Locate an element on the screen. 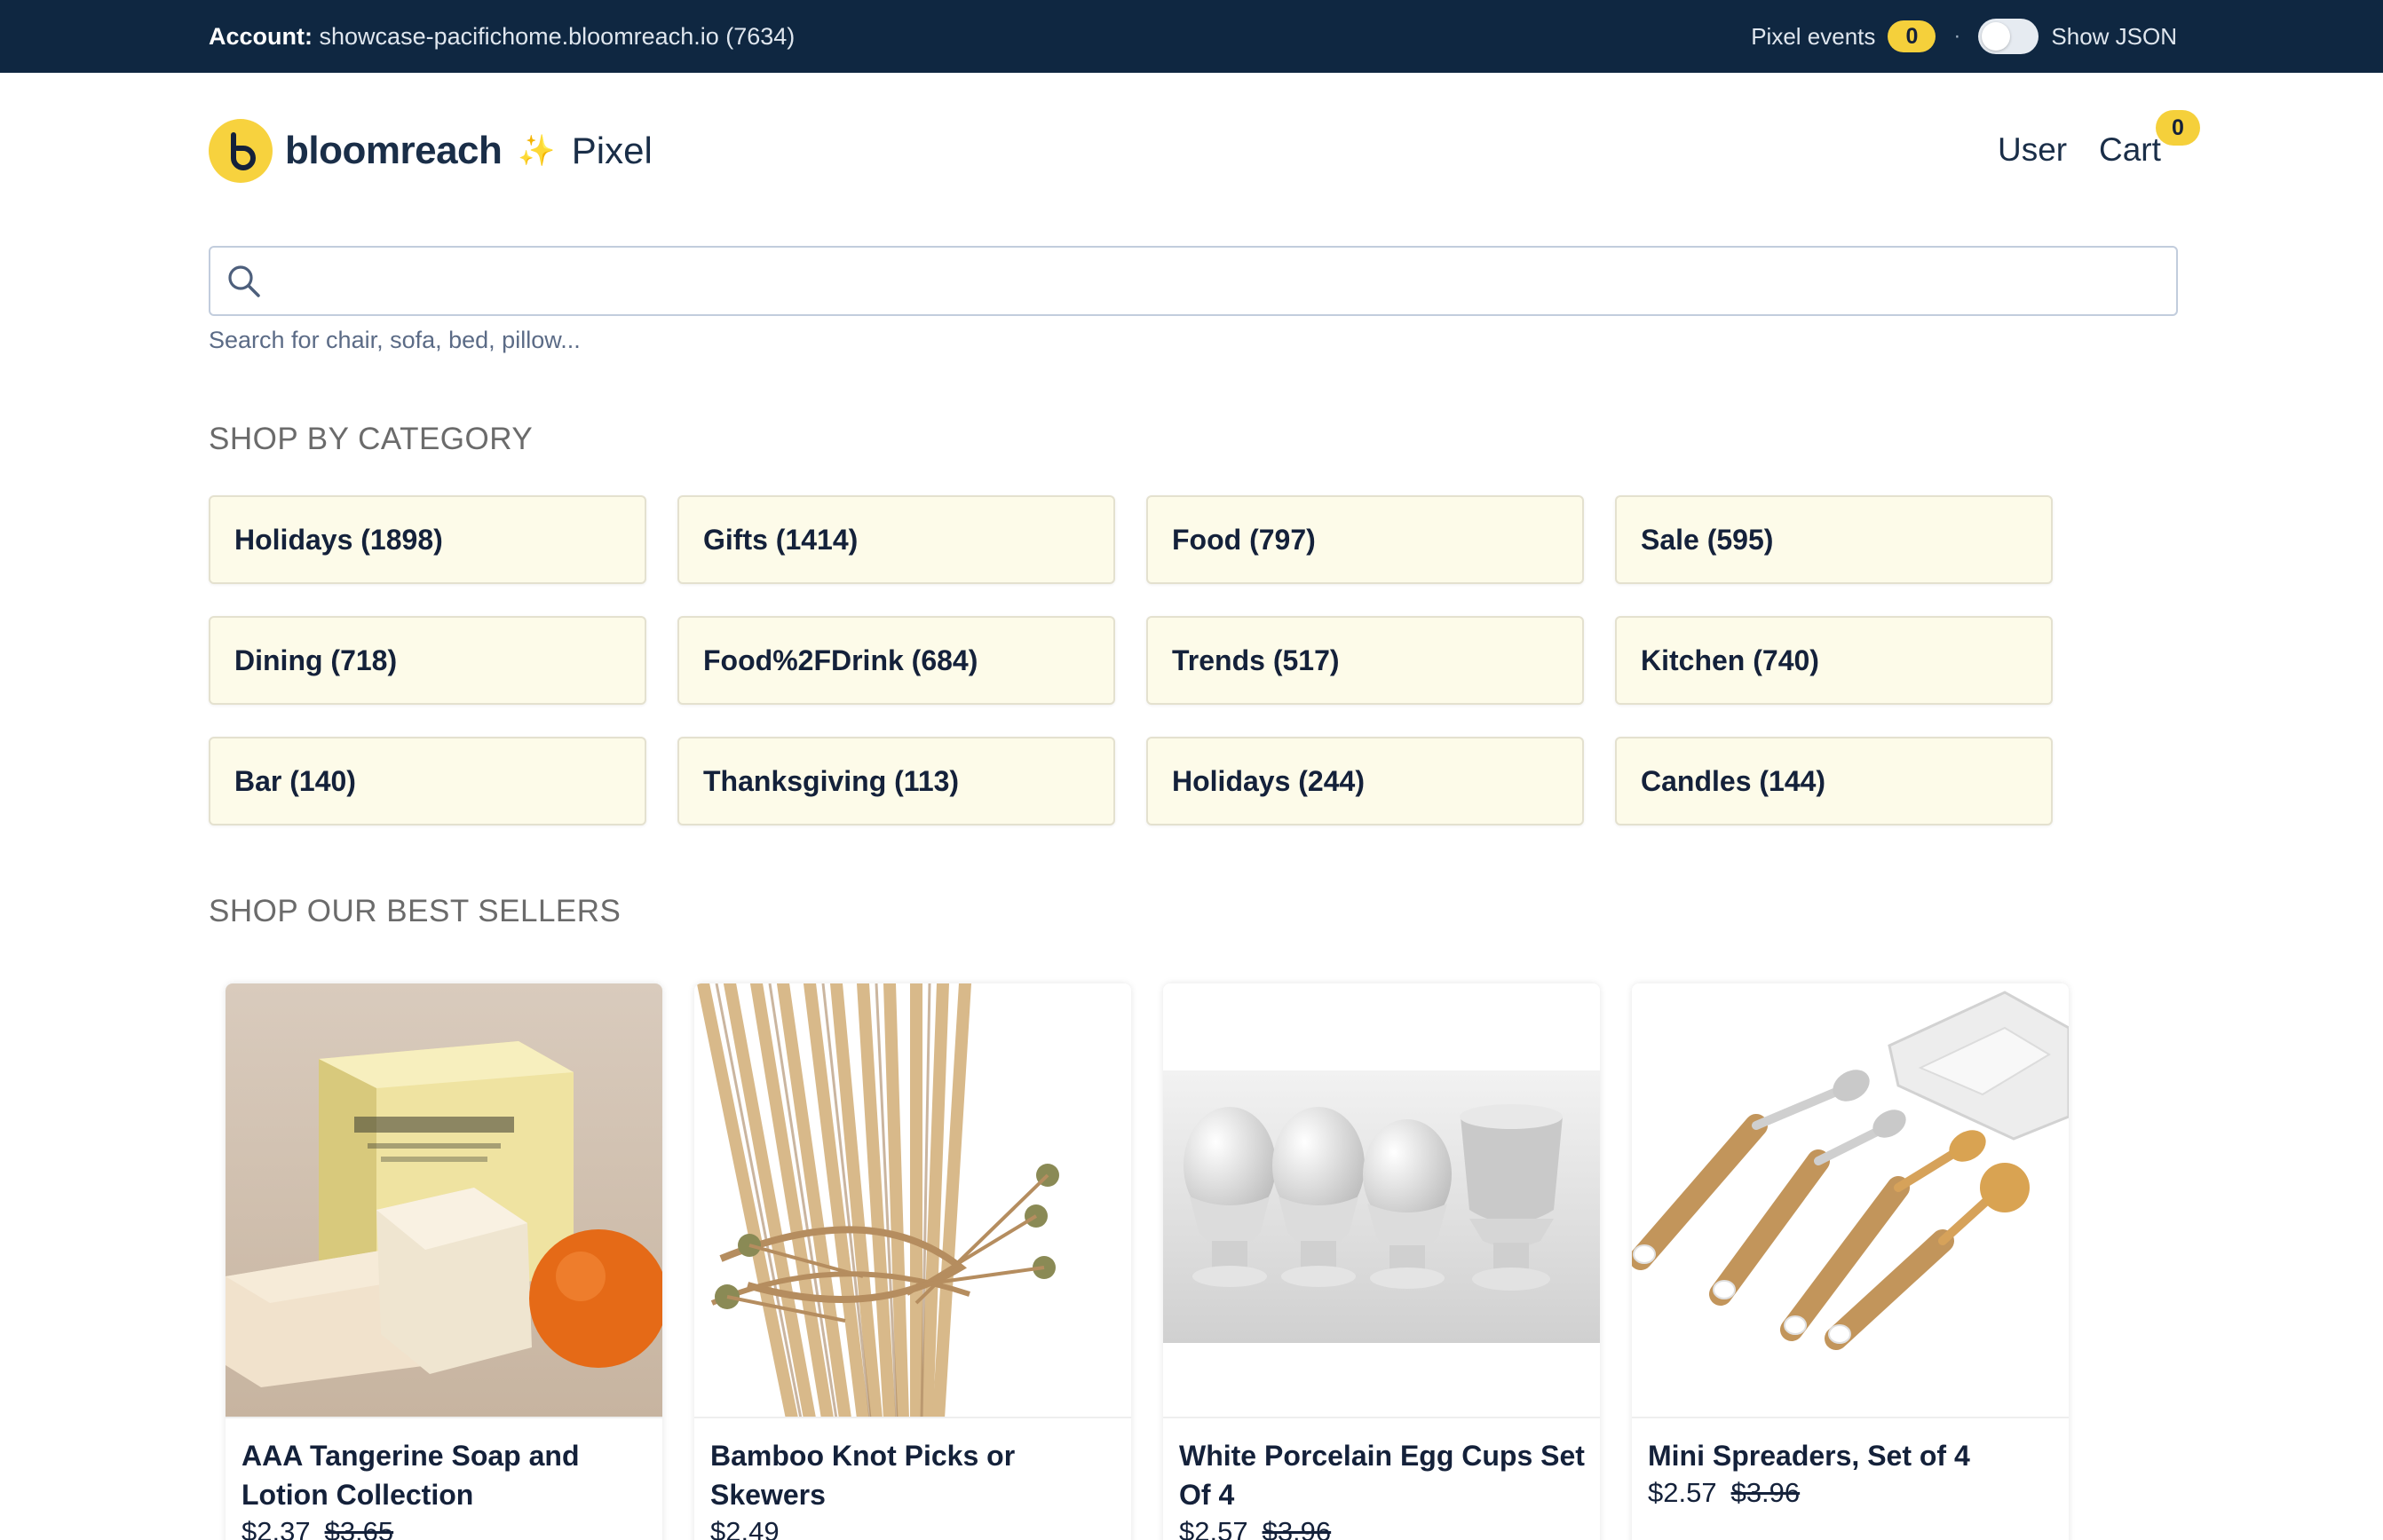 The image size is (2383, 1540). product-card: Mini Spreaders, Set of 4 $2.57 $3.96 is located at coordinates (1851, 1261).